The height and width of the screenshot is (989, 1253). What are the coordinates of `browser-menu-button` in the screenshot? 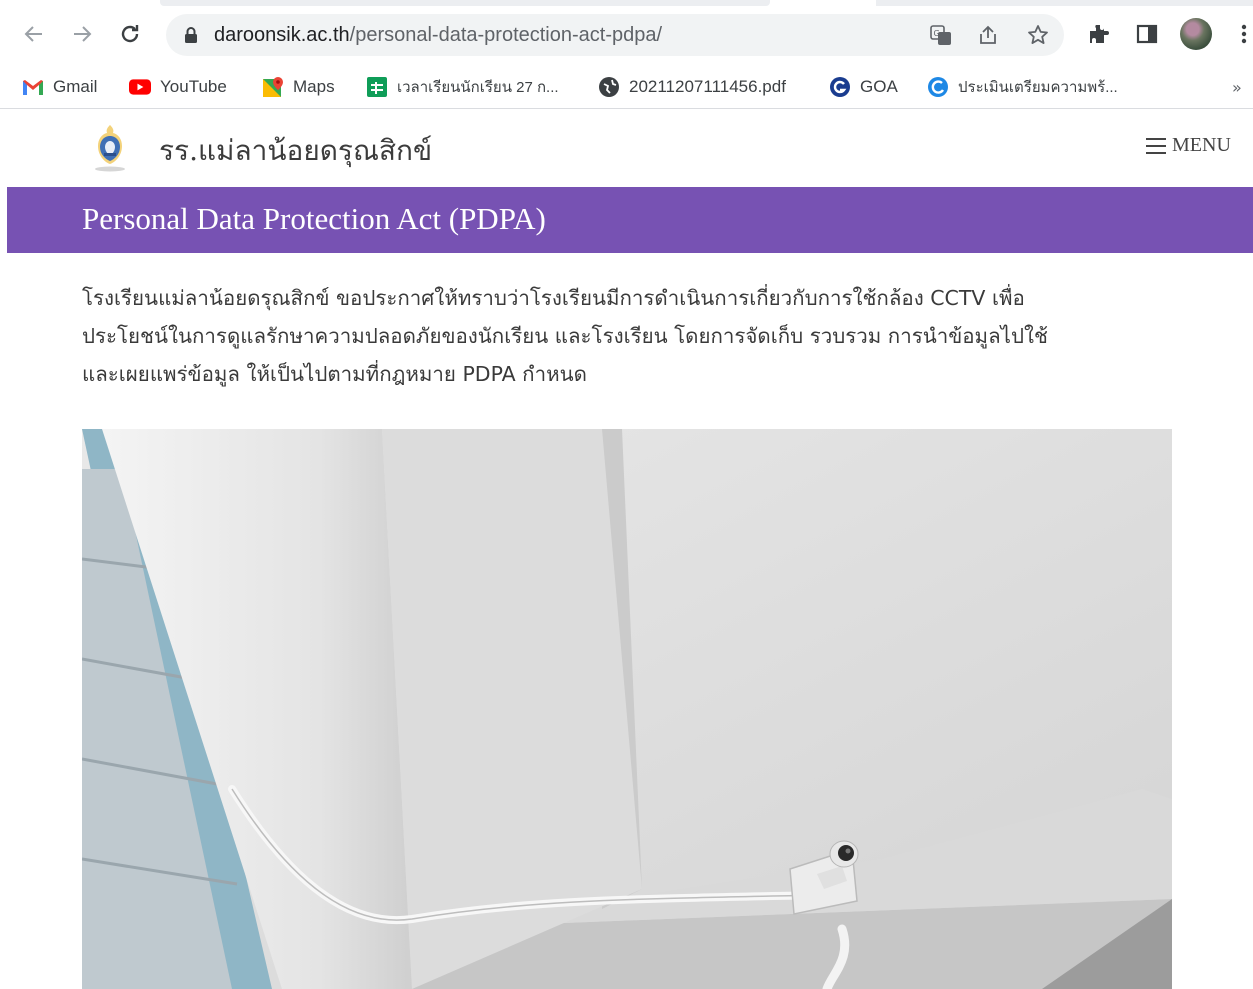 It's located at (1241, 34).